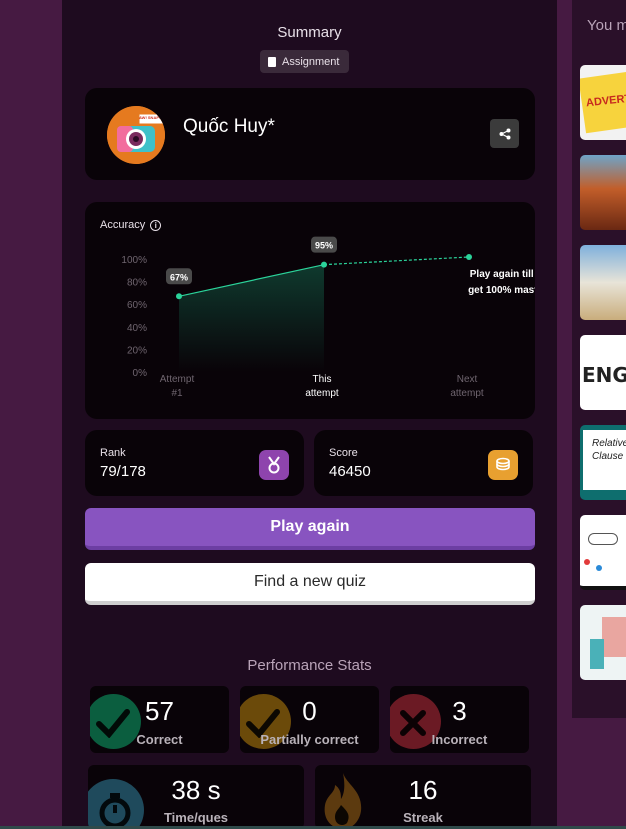 The image size is (626, 829). I want to click on y-tick-label: 100%, so click(134, 260).